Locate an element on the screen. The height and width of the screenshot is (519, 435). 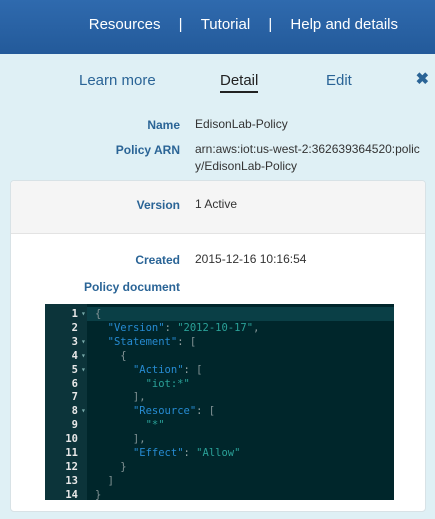
version-label: Version is located at coordinates (158, 205).